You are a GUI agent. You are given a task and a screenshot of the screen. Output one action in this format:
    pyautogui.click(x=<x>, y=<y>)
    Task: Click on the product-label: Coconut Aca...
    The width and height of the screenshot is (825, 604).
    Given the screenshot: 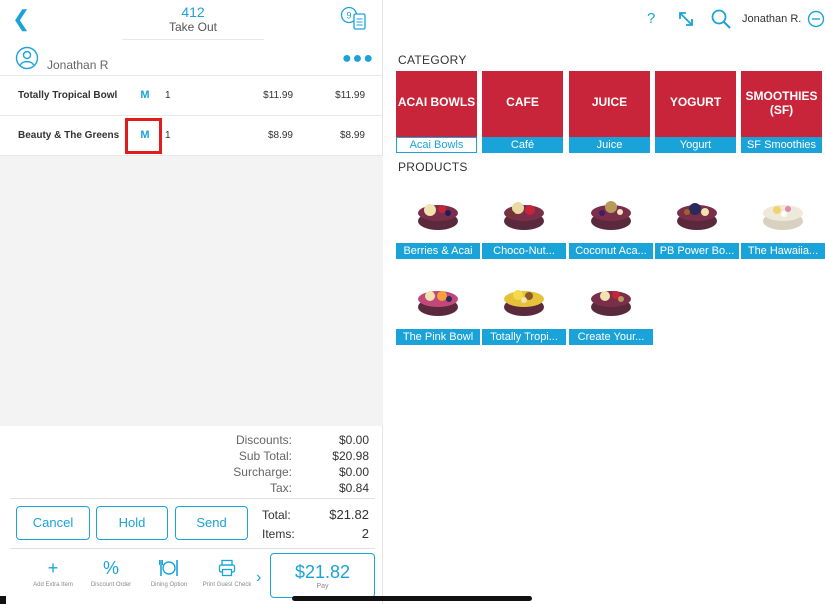 What is the action you would take?
    pyautogui.click(x=611, y=251)
    